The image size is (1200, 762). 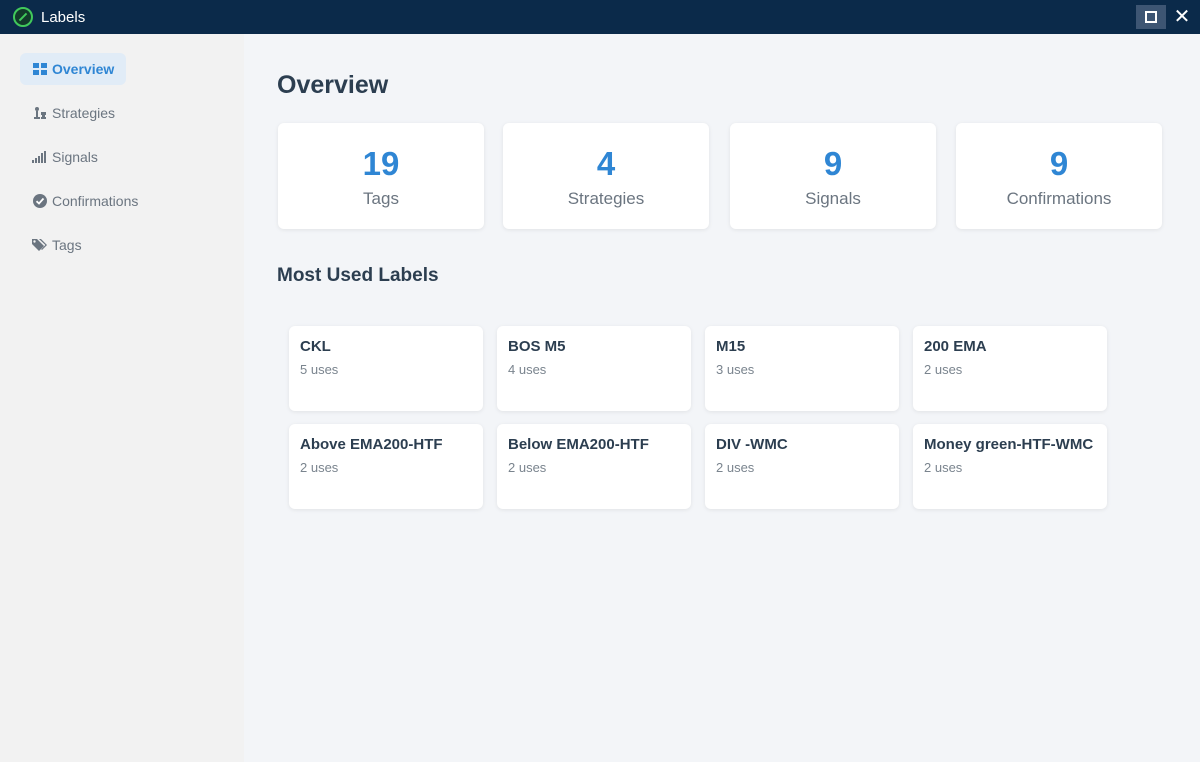 I want to click on stat-label: Confirmations, so click(x=1059, y=198).